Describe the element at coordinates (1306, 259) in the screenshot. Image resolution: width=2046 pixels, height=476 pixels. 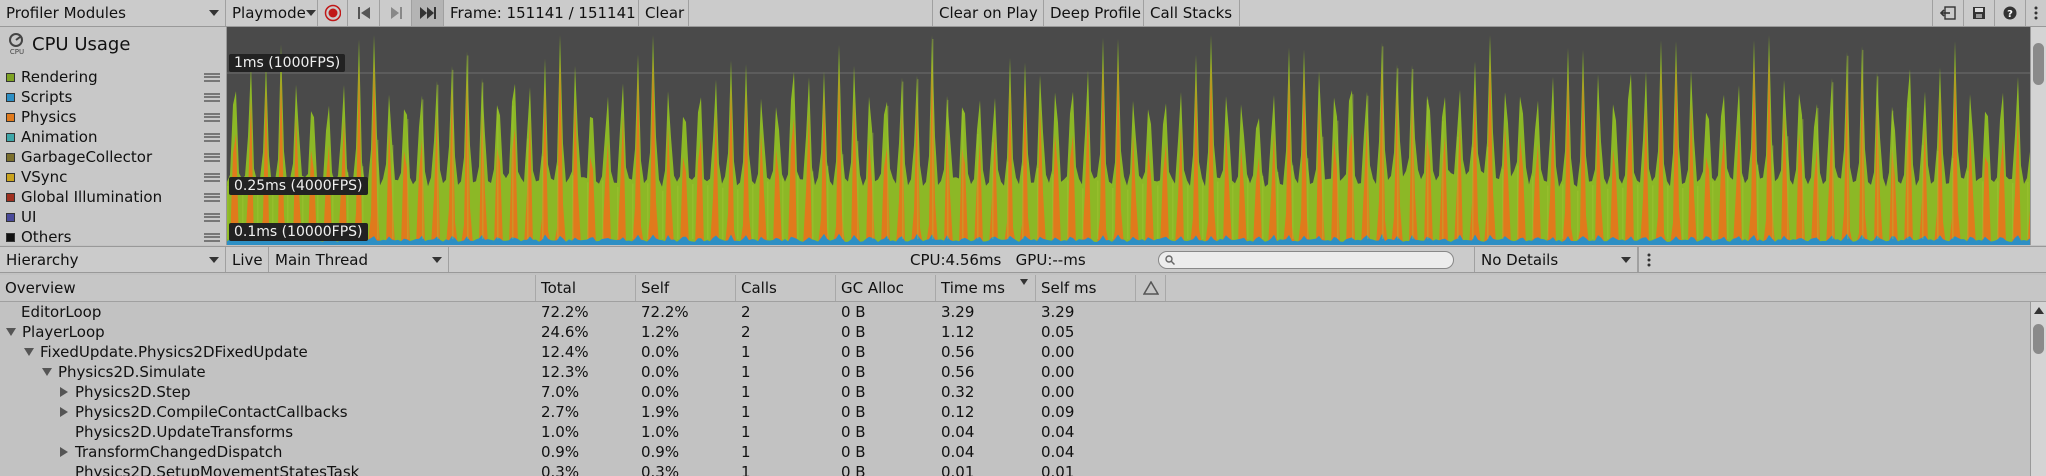
I see `search-input` at that location.